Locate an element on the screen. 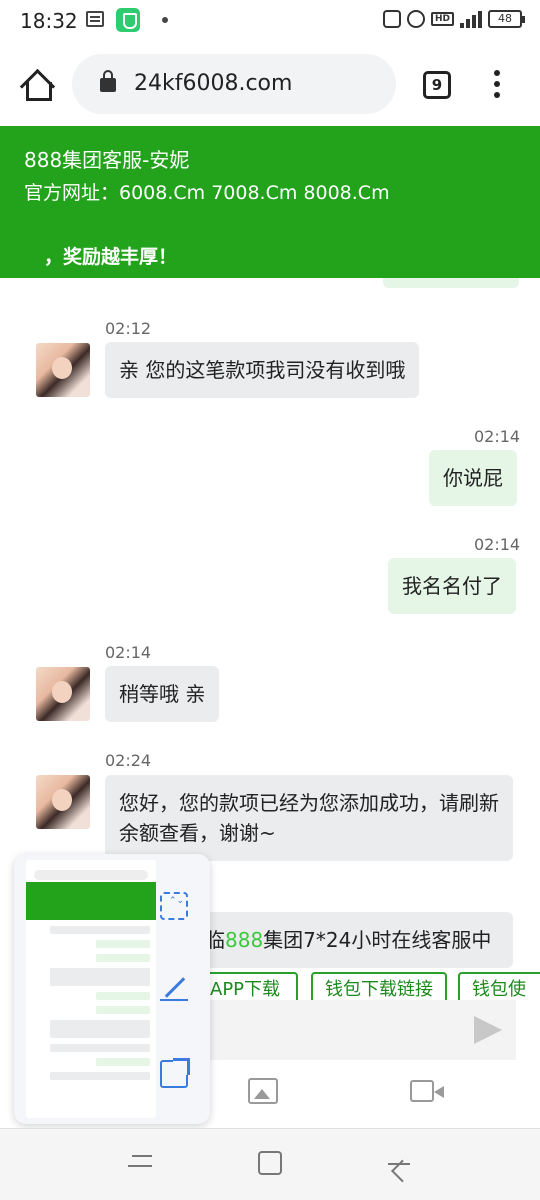 This screenshot has height=1200, width=540. url-text: 24kf6008.com is located at coordinates (213, 83).